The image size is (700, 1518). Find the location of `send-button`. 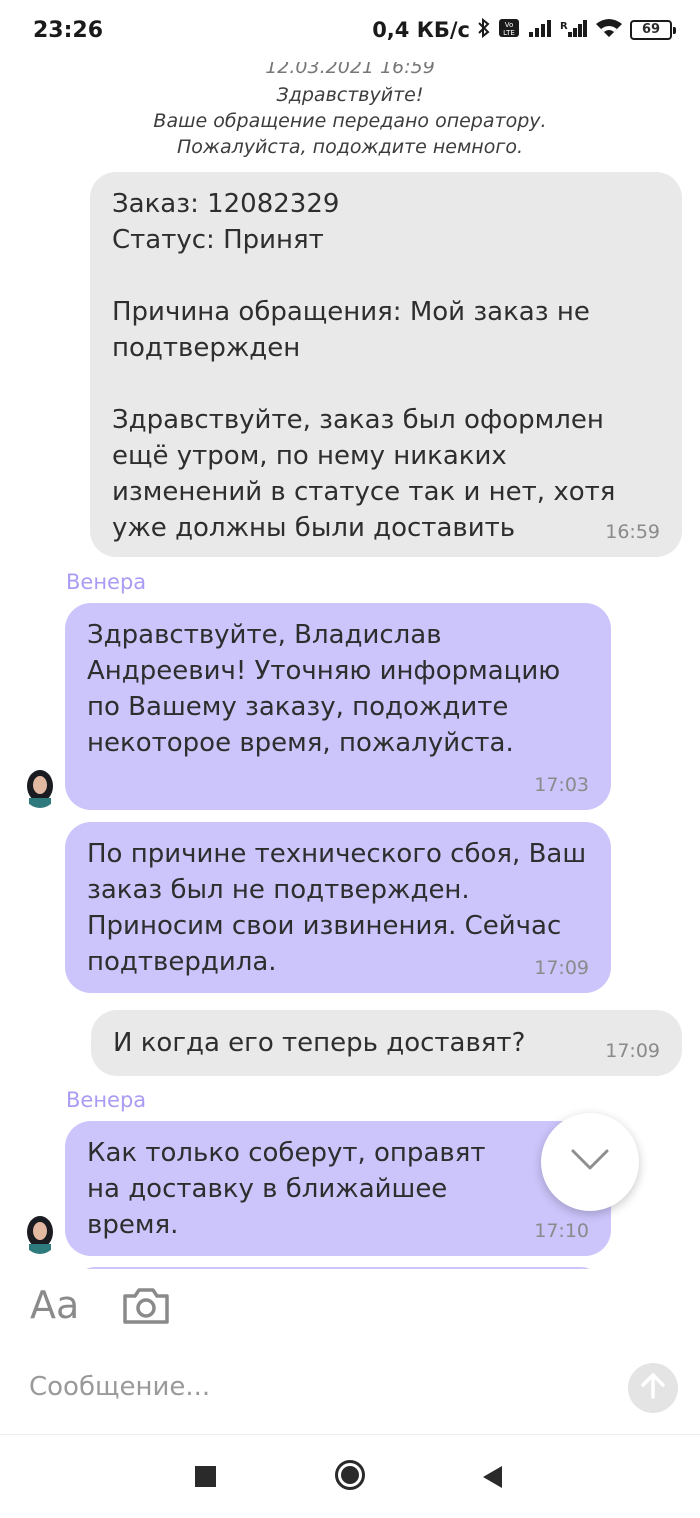

send-button is located at coordinates (653, 1388).